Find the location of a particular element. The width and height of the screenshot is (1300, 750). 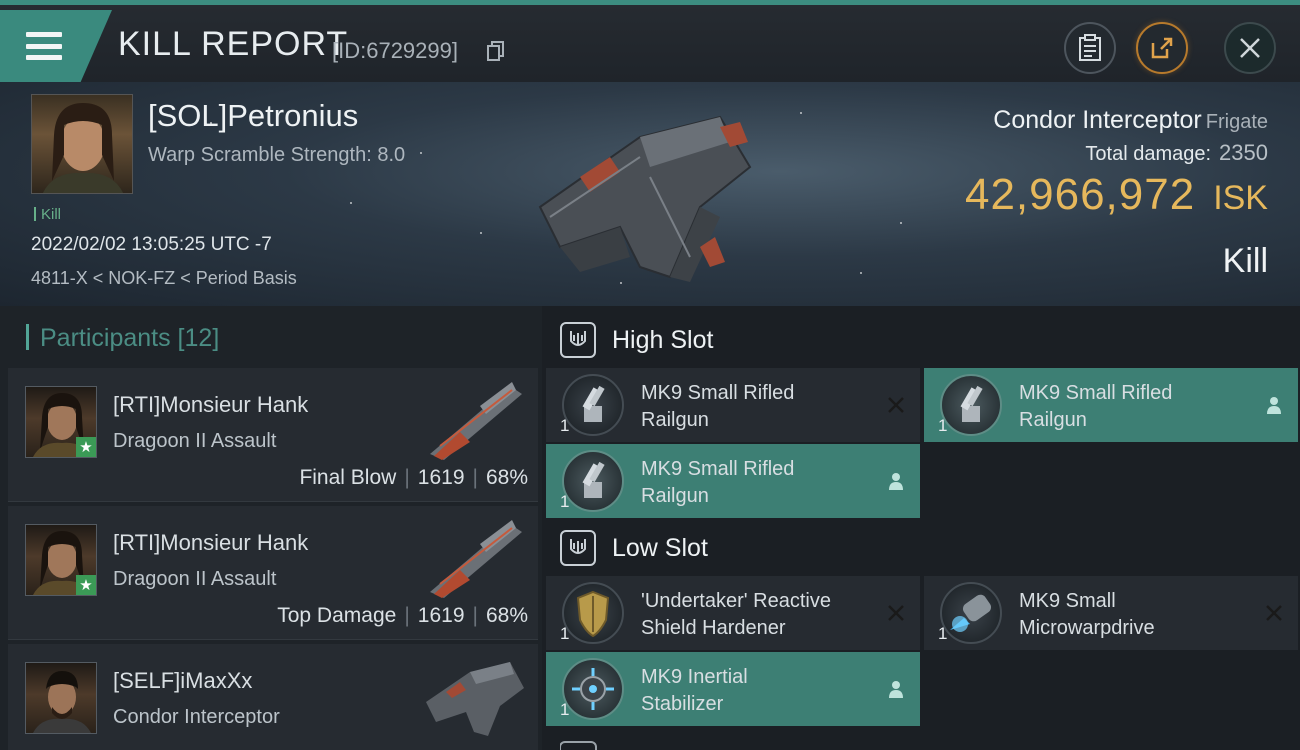

inertial-stabilizer-icon is located at coordinates (593, 689).